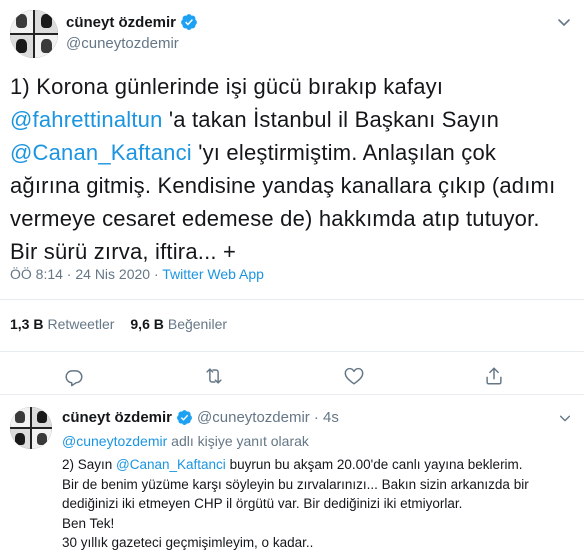  I want to click on replying-to: @cuneytozdemir adlı kişiye yanıt olarak, so click(185, 441).